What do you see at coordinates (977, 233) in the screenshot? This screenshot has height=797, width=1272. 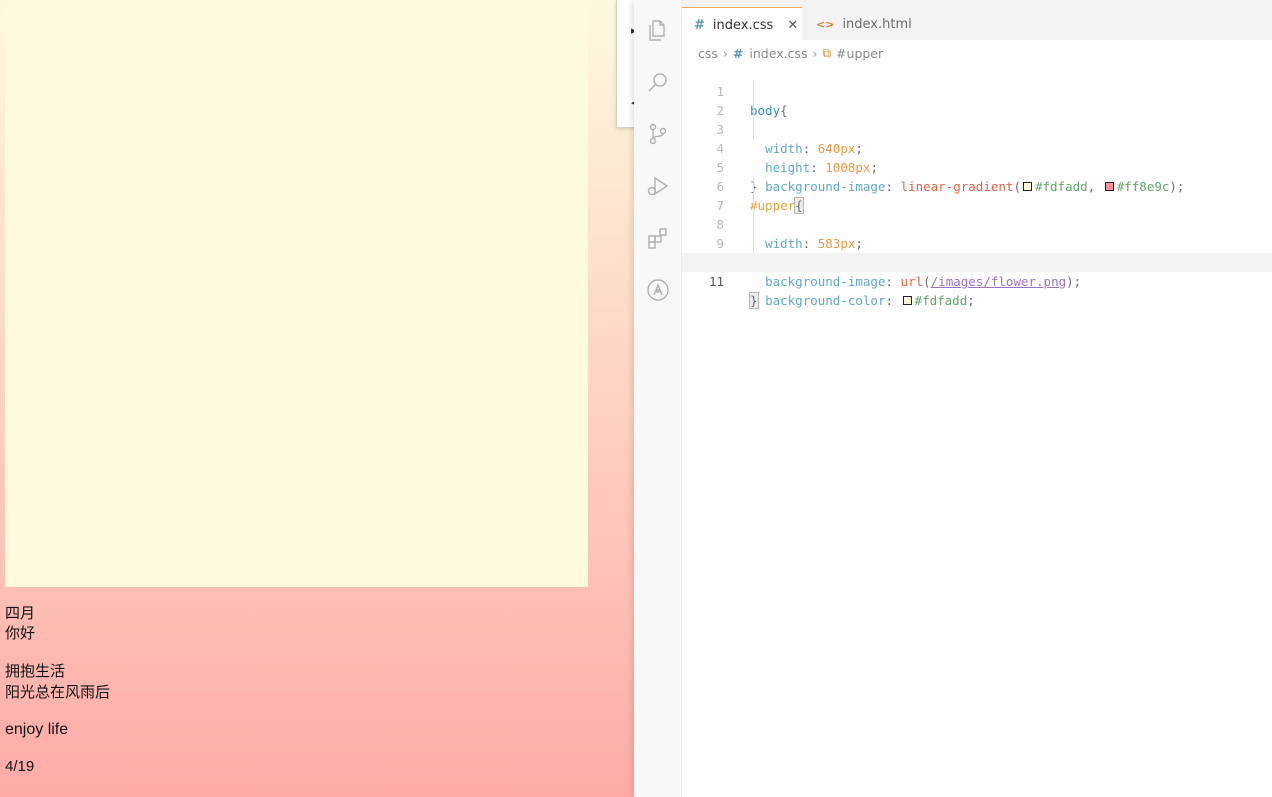 I see `code-line: 8 height: 583px;` at bounding box center [977, 233].